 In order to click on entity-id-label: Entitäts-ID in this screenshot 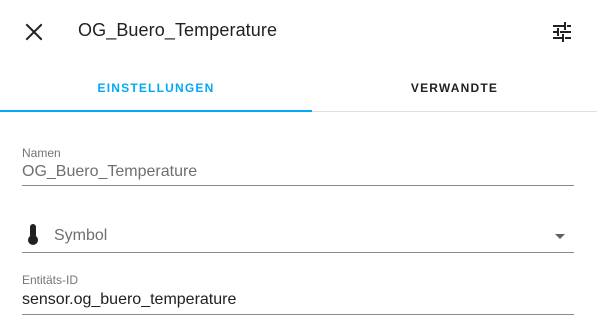, I will do `click(50, 280)`.